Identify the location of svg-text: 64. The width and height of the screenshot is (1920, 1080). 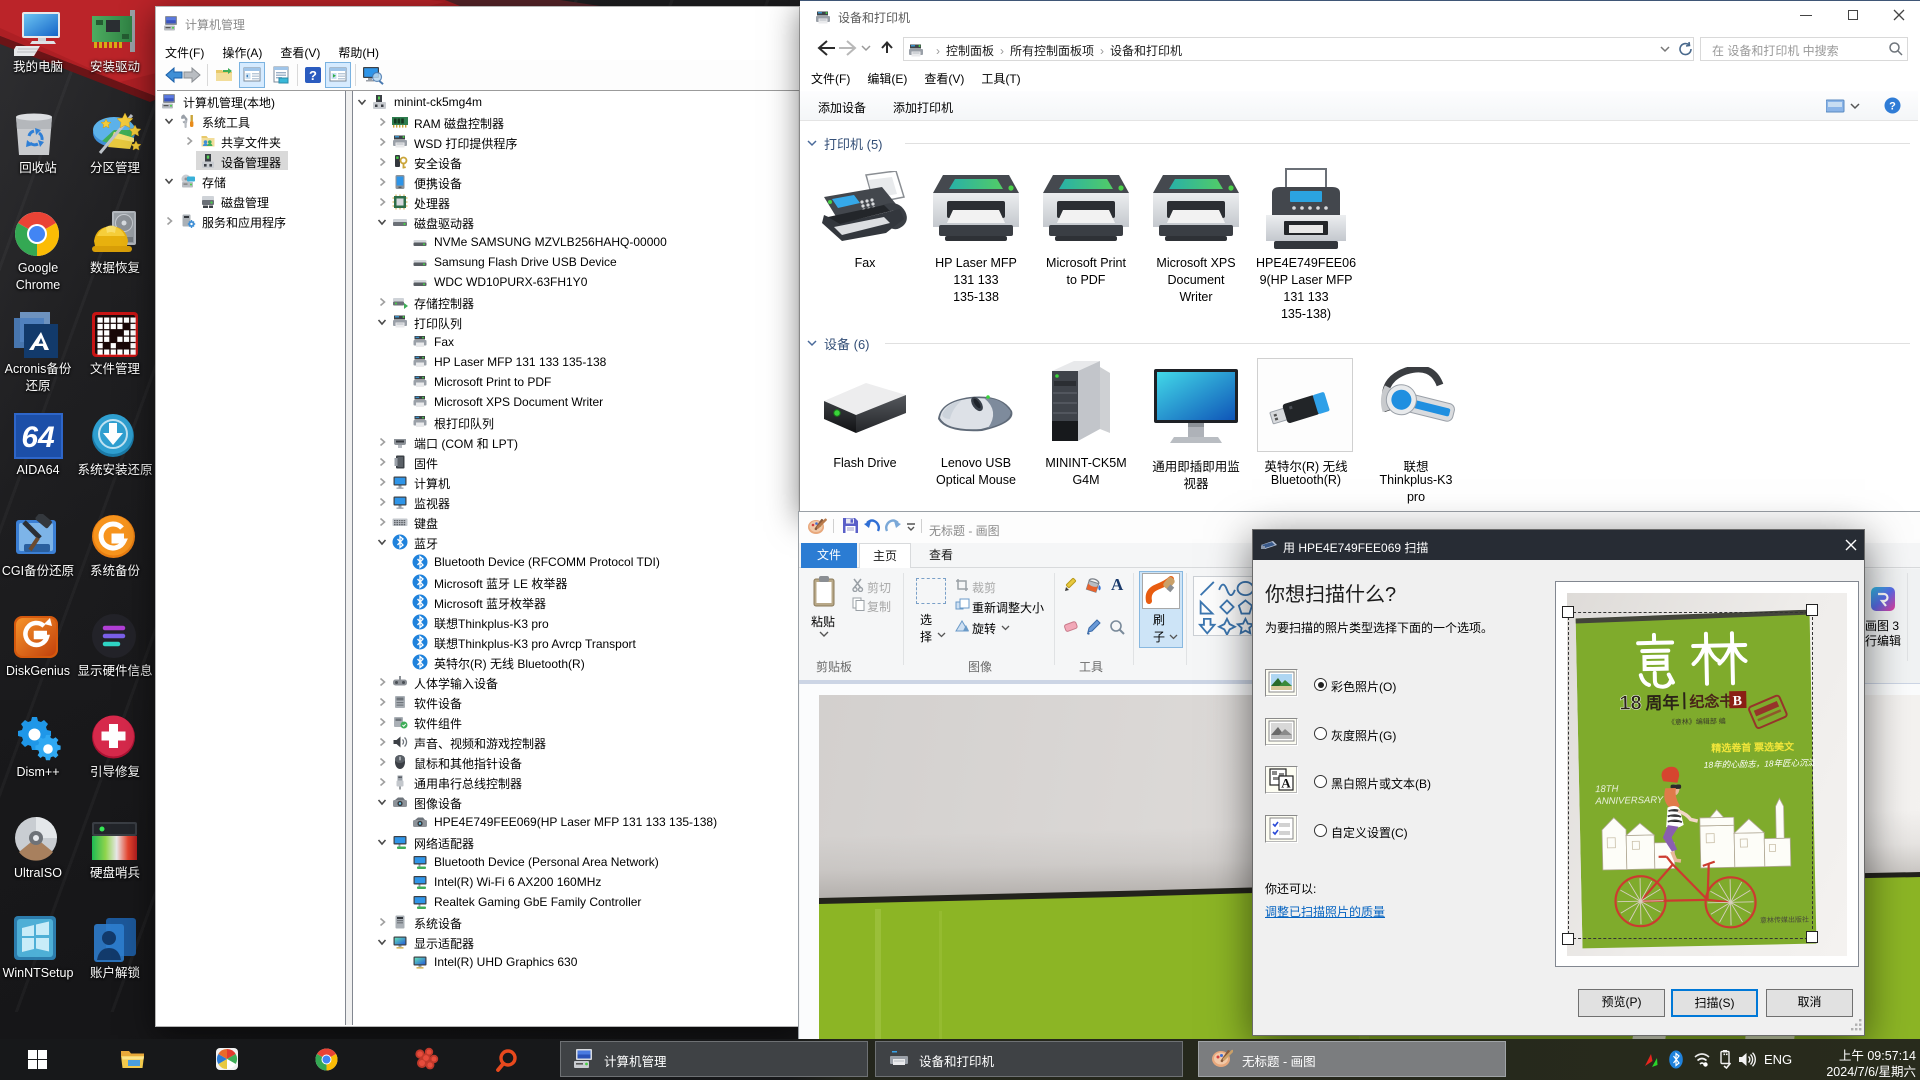
(38, 437).